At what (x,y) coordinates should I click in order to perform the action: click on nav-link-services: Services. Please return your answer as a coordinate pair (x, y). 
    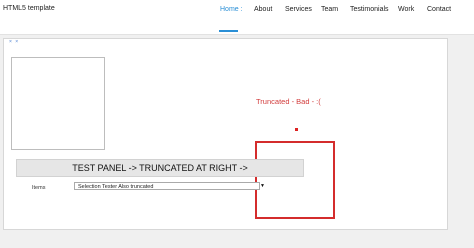
    Looking at the image, I should click on (298, 9).